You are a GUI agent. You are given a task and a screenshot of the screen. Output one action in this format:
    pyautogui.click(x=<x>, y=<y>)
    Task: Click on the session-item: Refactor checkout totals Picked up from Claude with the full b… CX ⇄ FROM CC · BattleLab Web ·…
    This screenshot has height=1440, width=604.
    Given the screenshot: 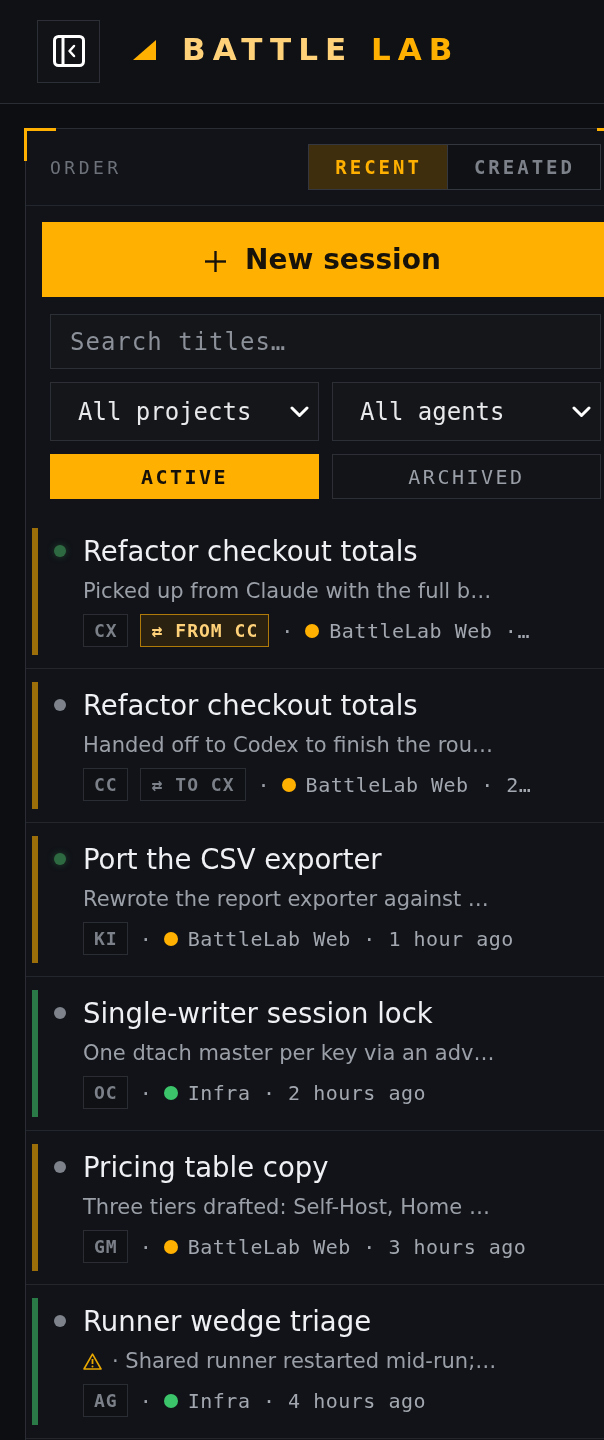 What is the action you would take?
    pyautogui.click(x=315, y=592)
    